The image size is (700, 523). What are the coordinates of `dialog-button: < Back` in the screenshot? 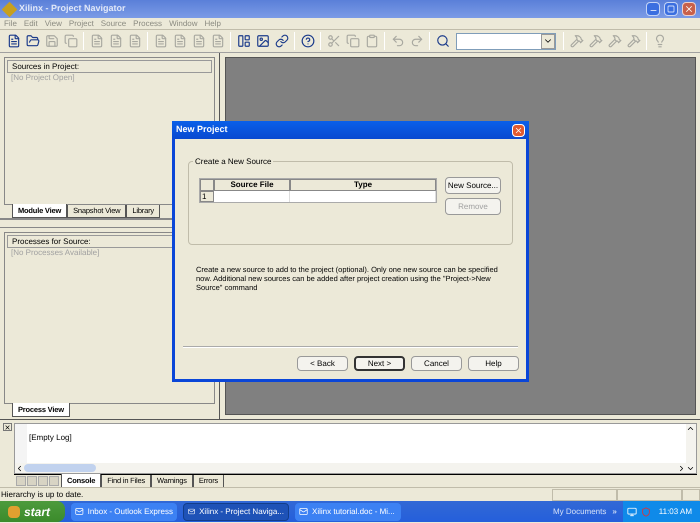 It's located at (322, 363).